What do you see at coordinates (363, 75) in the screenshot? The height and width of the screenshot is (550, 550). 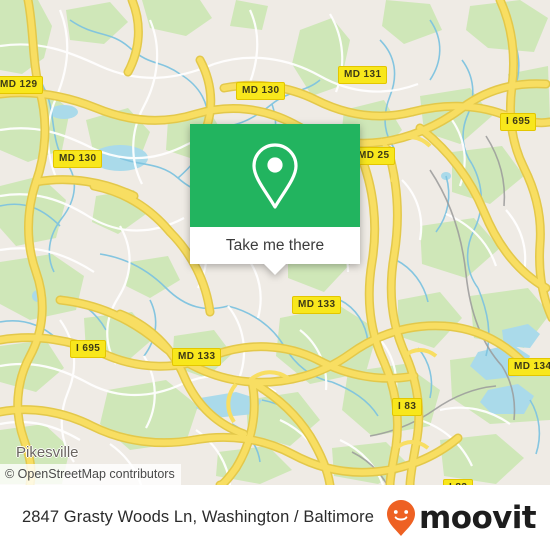 I see `route-shield: MD 131` at bounding box center [363, 75].